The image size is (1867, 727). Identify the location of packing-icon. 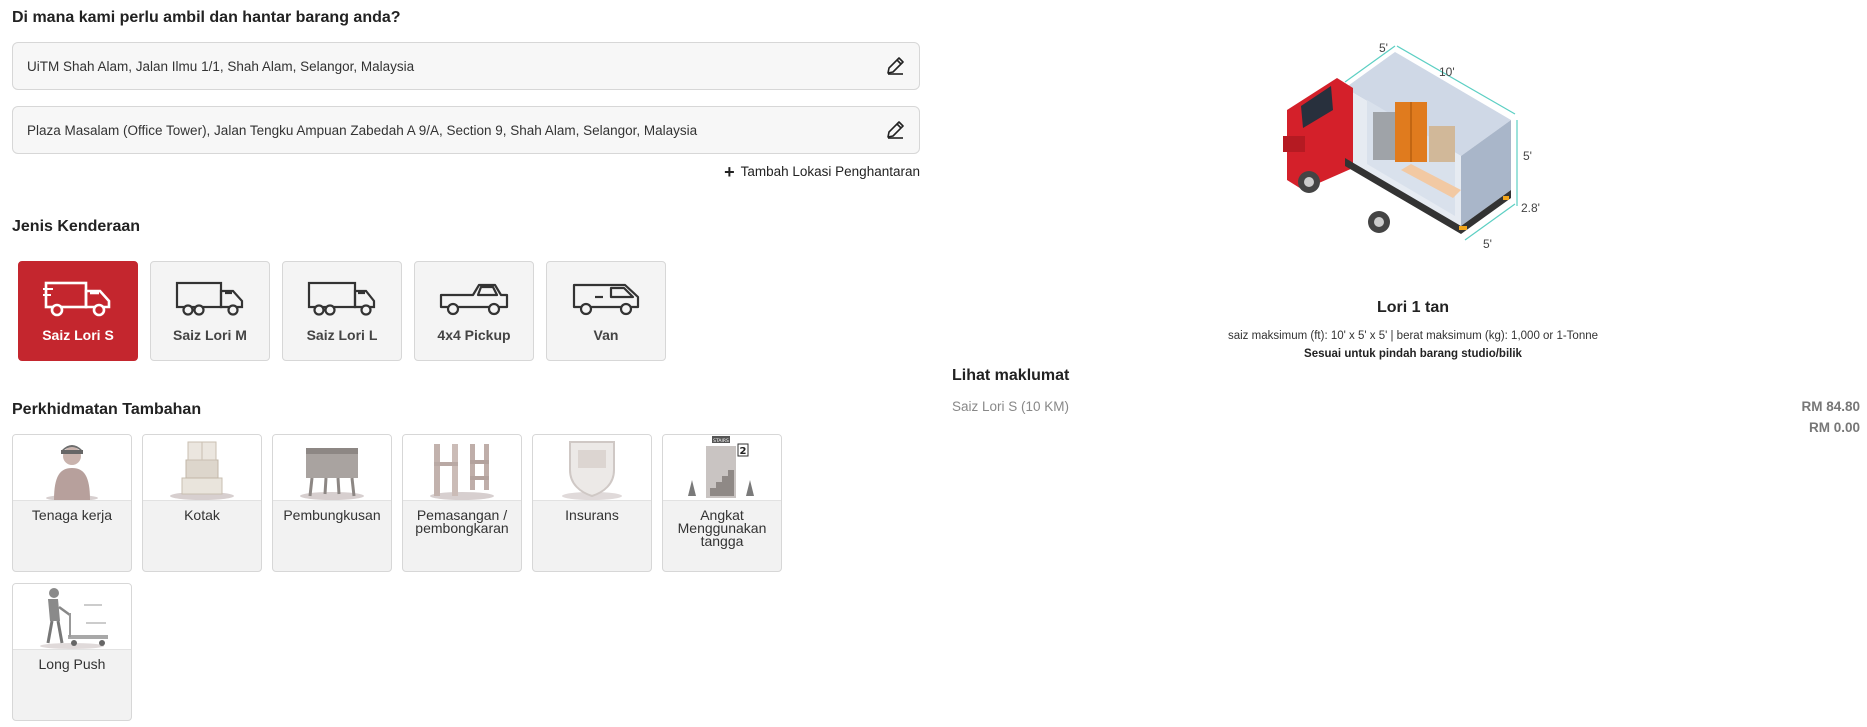
(332, 474).